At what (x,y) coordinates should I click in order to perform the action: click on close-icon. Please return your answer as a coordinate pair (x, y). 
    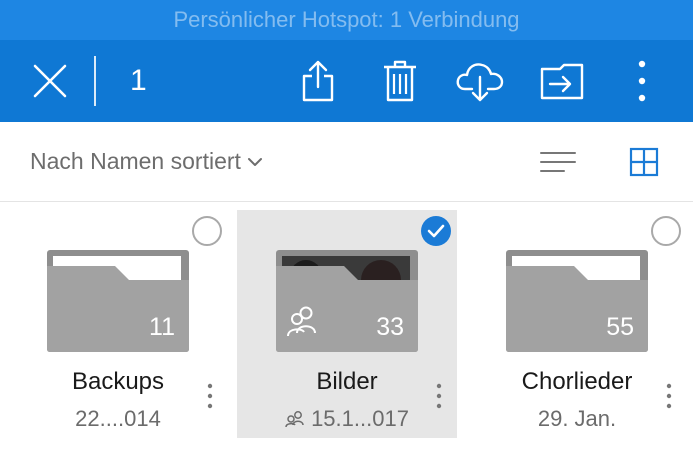
    Looking at the image, I should click on (50, 81).